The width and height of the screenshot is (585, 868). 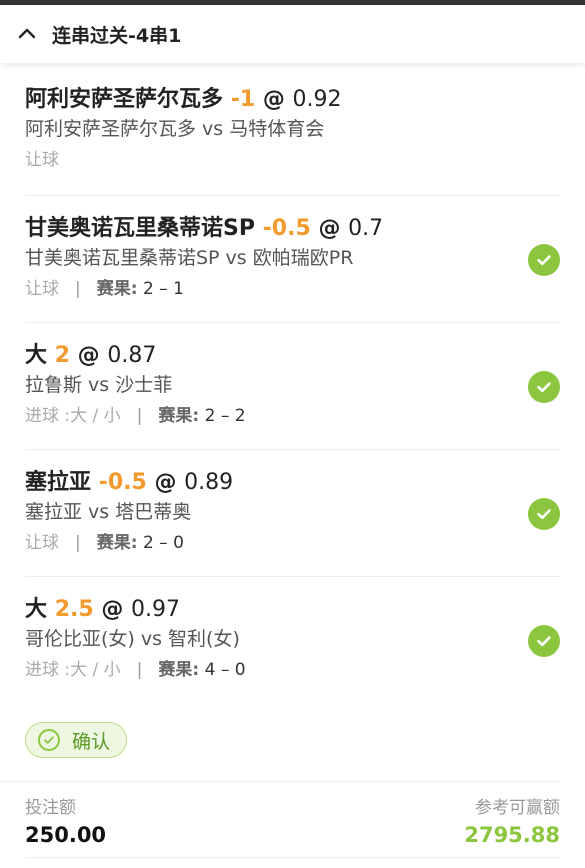 What do you see at coordinates (91, 741) in the screenshot?
I see `confirm-label: 确认` at bounding box center [91, 741].